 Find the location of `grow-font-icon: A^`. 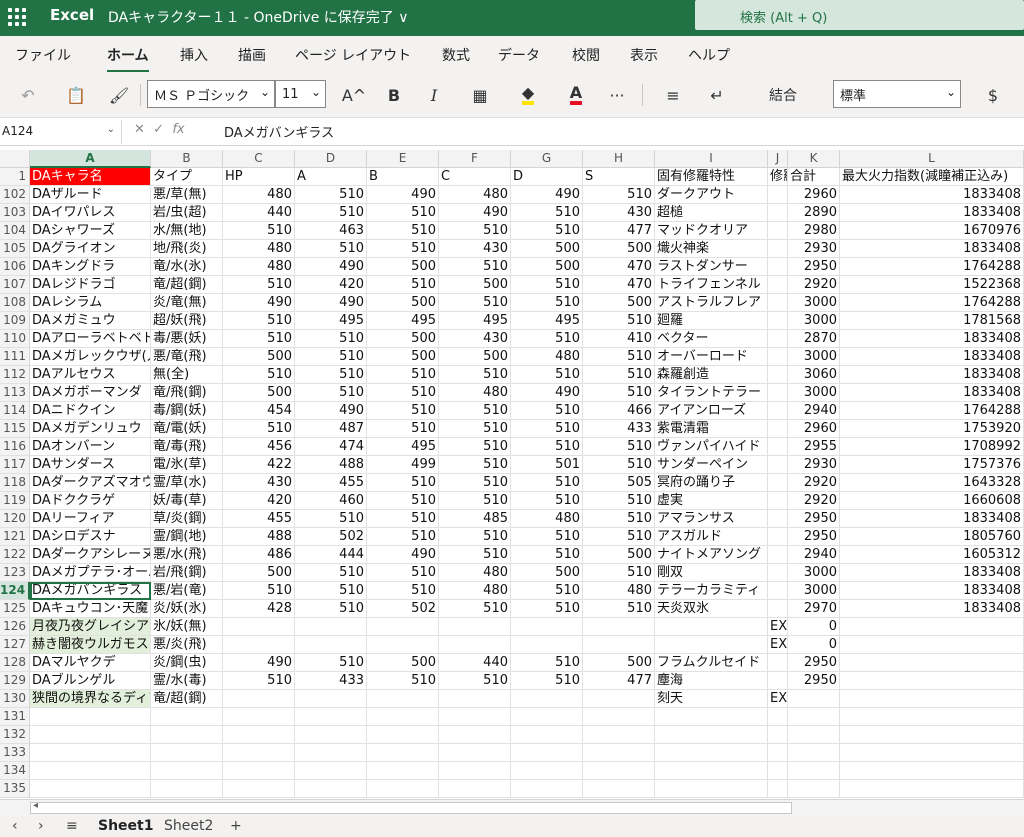

grow-font-icon: A^ is located at coordinates (354, 95).